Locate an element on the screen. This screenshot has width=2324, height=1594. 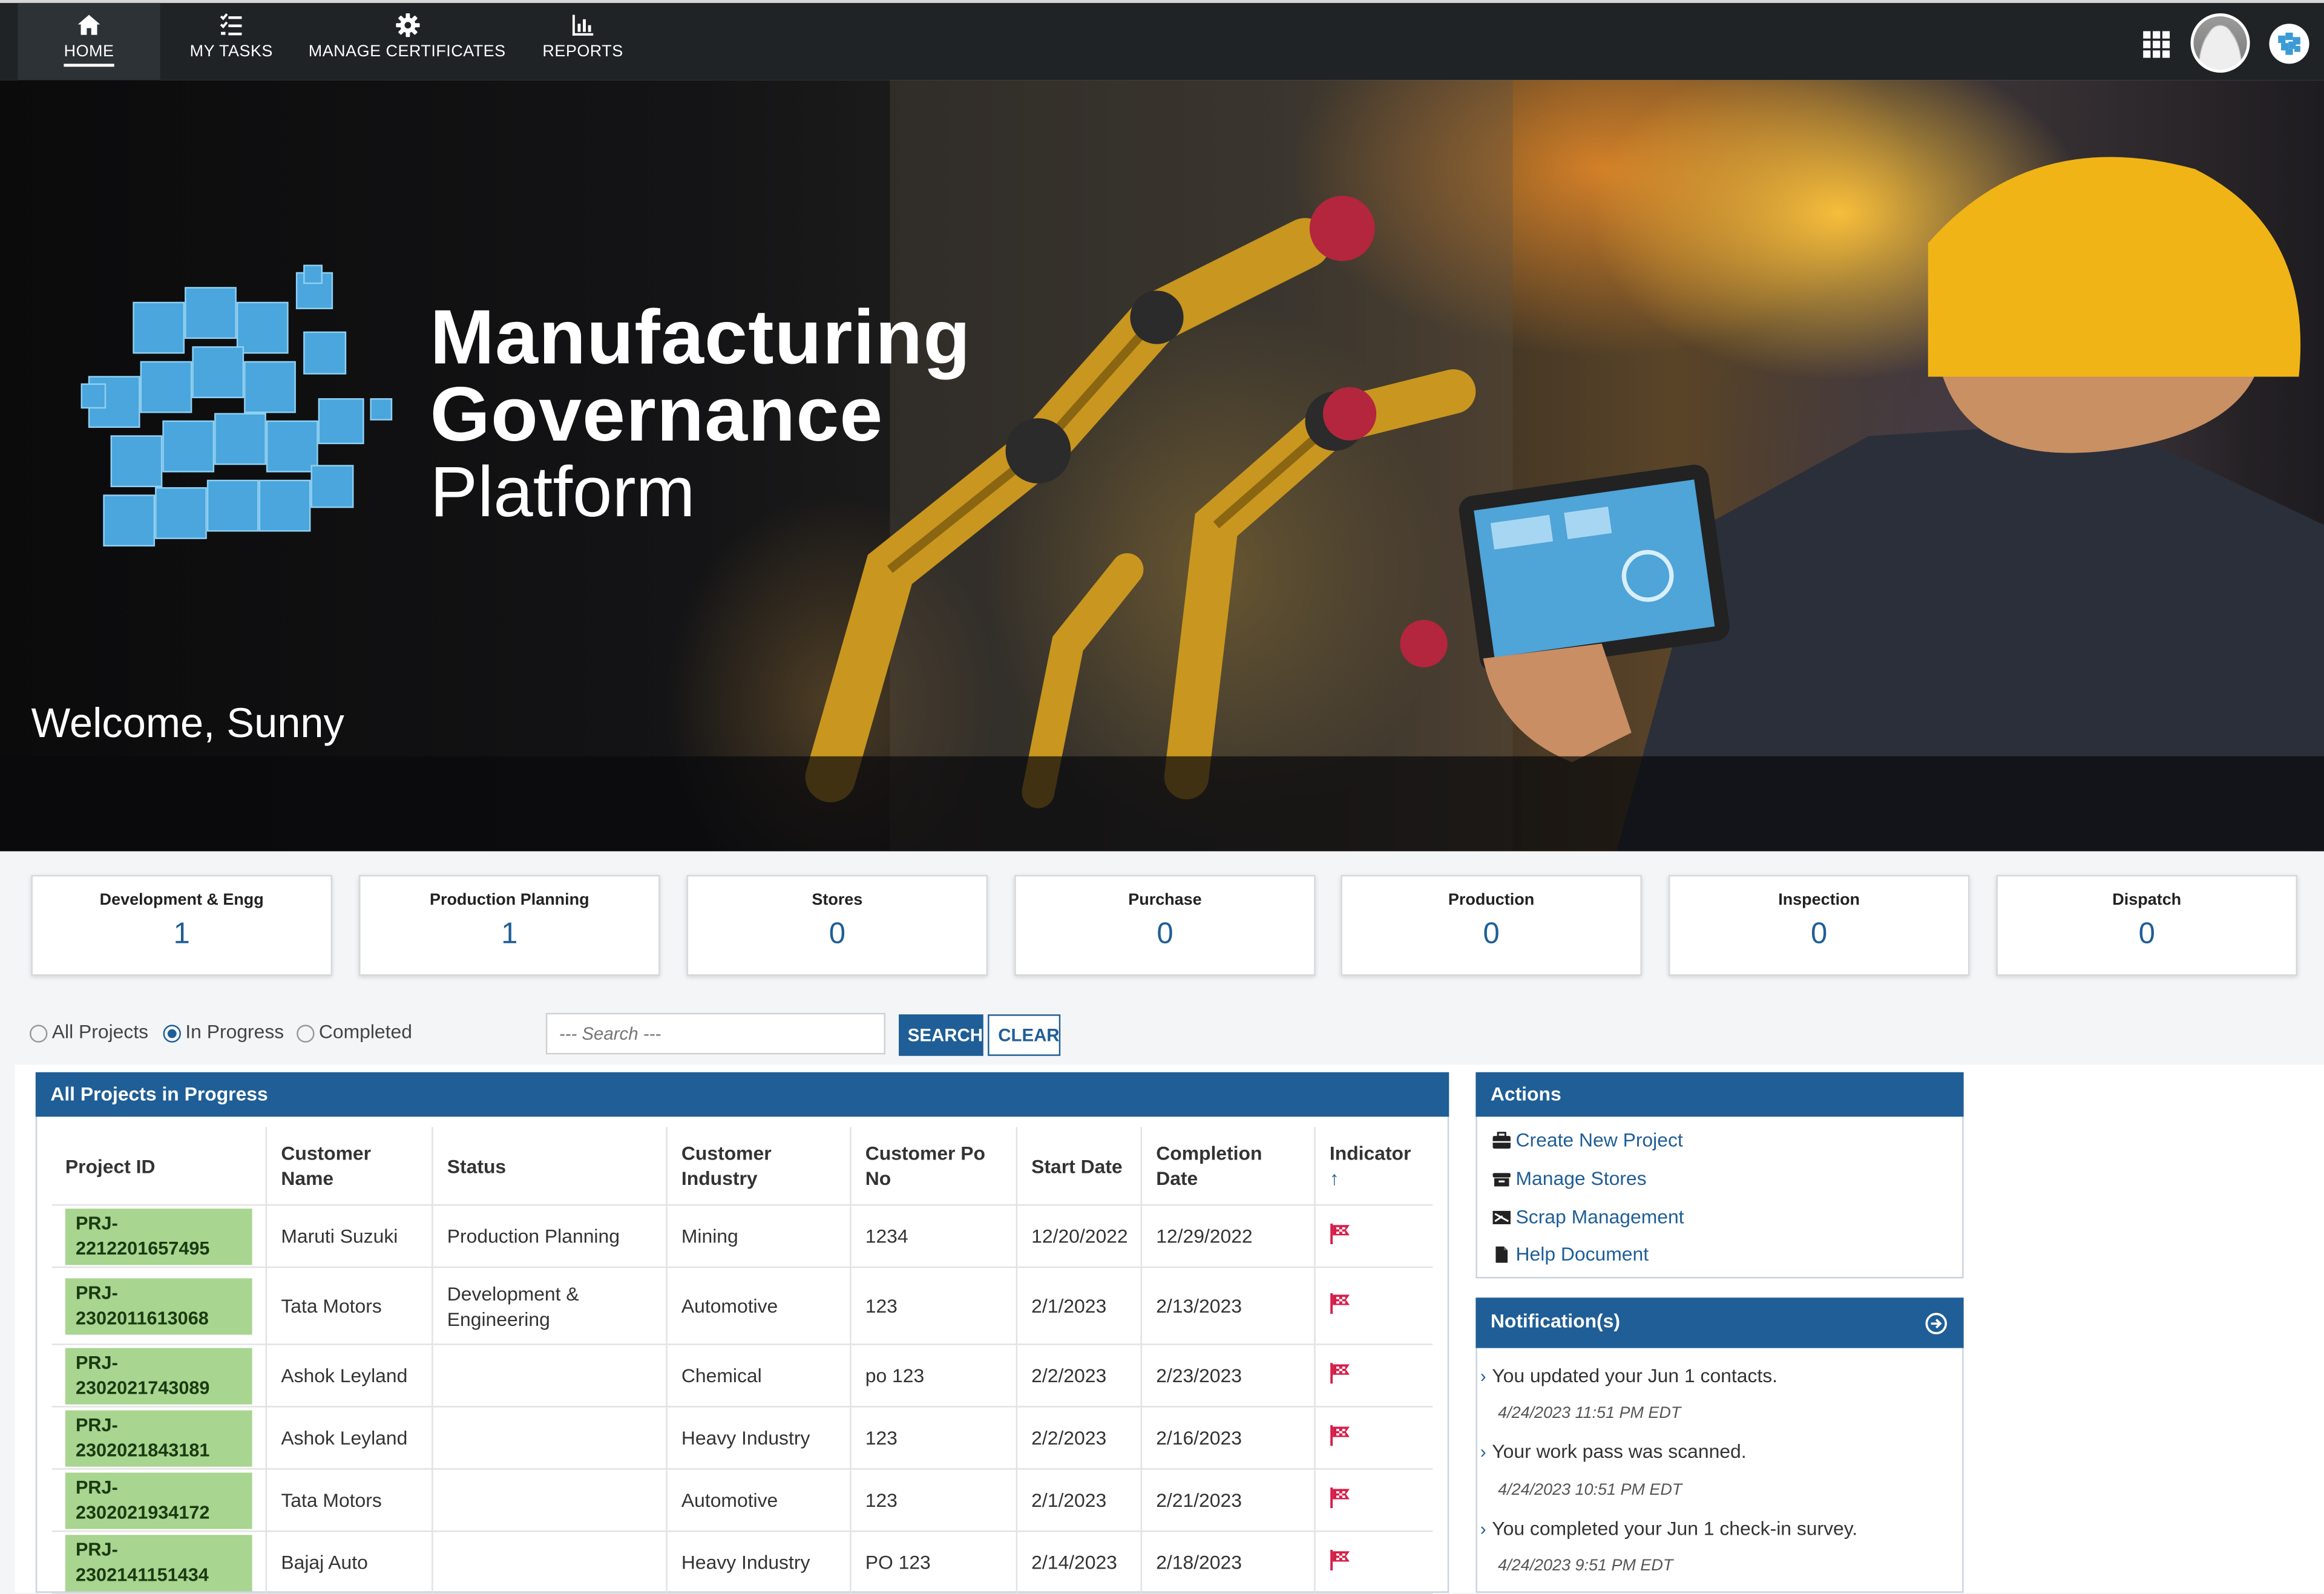
nav-reports: REPORTS is located at coordinates (583, 41).